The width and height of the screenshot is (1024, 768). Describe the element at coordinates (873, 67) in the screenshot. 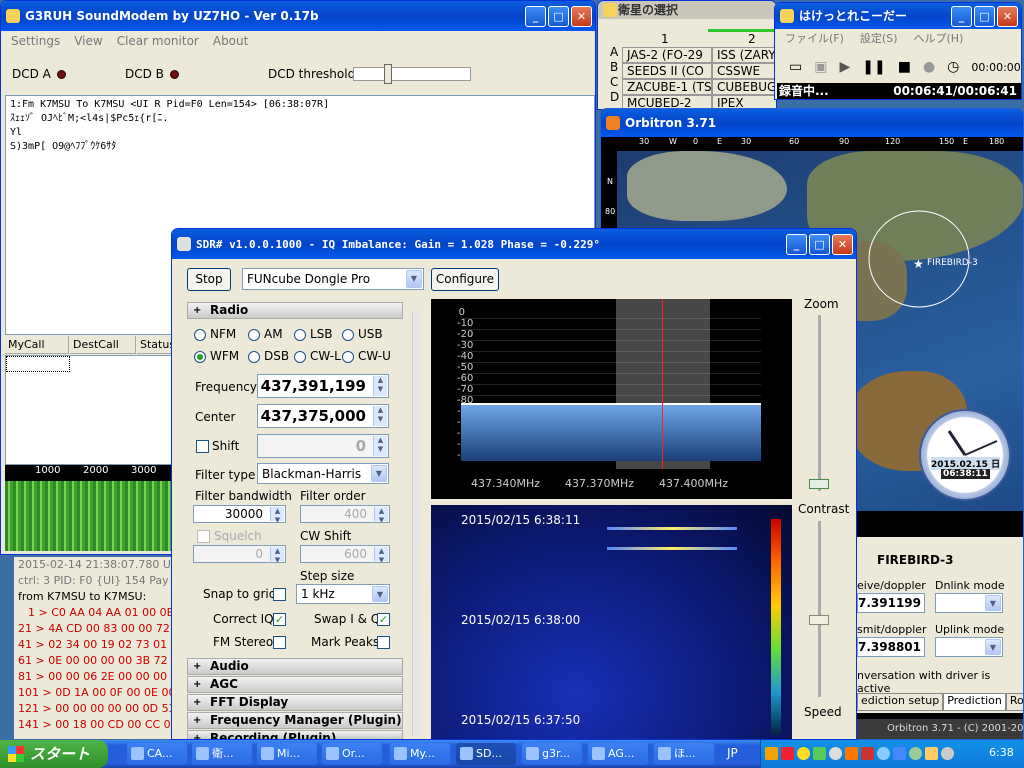

I see `pause-icon: ❚❚` at that location.